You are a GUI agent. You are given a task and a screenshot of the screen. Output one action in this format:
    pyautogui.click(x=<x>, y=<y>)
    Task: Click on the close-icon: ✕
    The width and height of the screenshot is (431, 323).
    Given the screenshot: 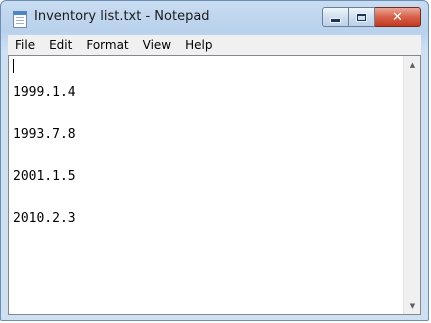 What is the action you would take?
    pyautogui.click(x=397, y=17)
    